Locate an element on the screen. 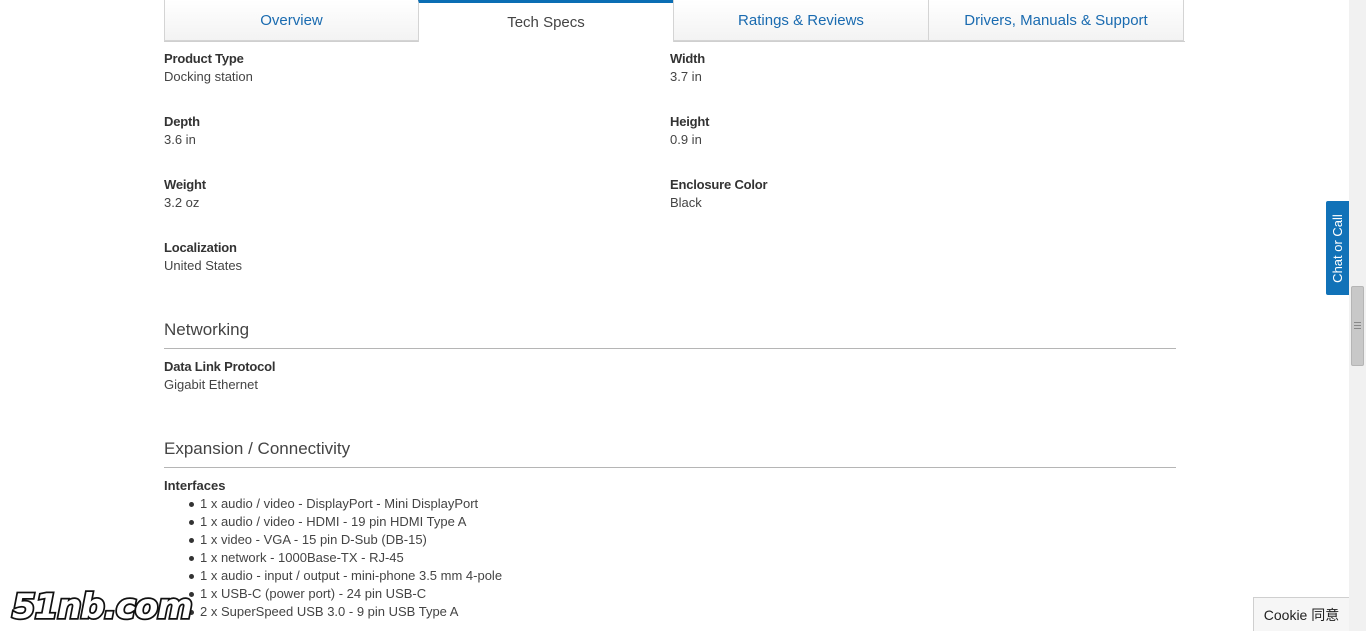 This screenshot has width=1366, height=631. spec-localization: Localization United States is located at coordinates (203, 257).